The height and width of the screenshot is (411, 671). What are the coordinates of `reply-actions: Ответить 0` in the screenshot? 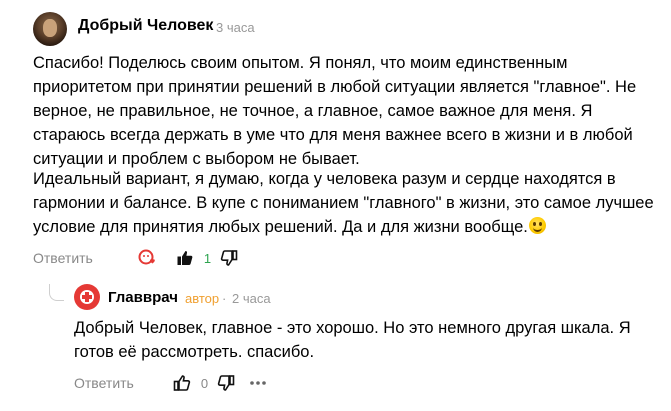 It's located at (171, 383).